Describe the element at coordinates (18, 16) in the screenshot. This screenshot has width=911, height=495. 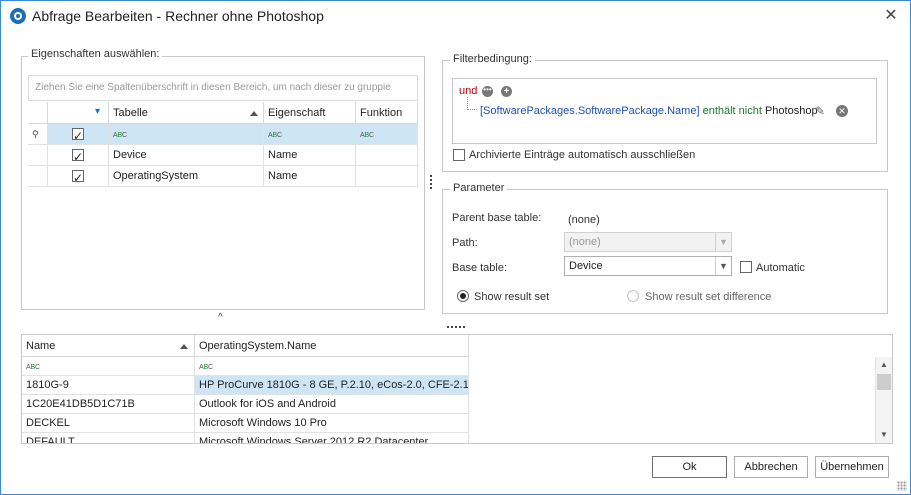
I see `app-logo-icon` at that location.